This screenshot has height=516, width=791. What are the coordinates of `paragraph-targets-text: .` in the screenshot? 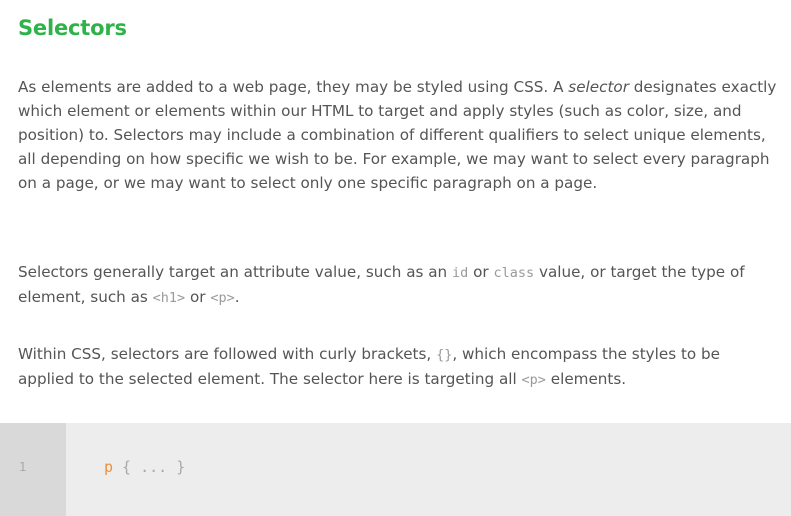 It's located at (237, 297).